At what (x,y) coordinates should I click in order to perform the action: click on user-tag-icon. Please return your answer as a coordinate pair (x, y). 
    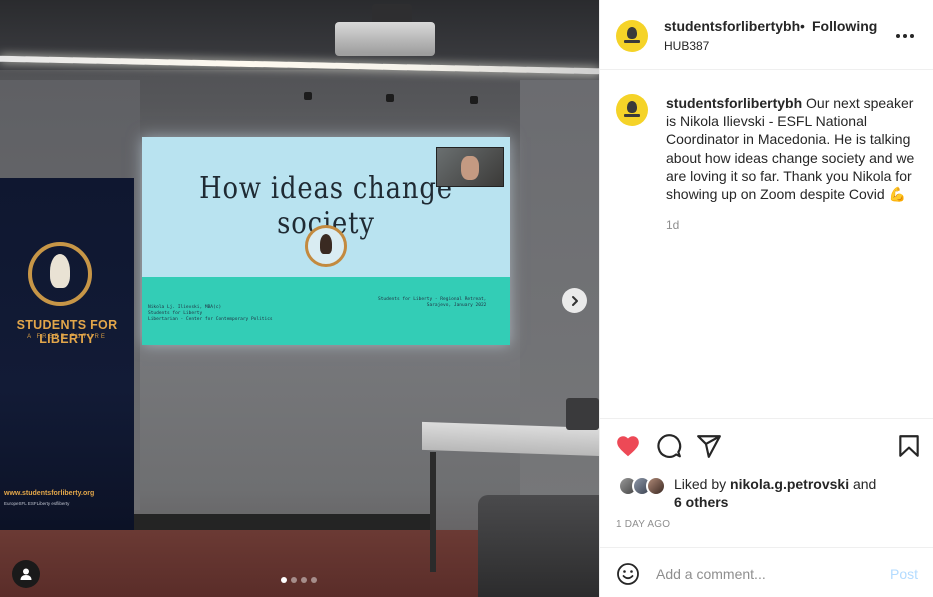
    Looking at the image, I should click on (26, 574).